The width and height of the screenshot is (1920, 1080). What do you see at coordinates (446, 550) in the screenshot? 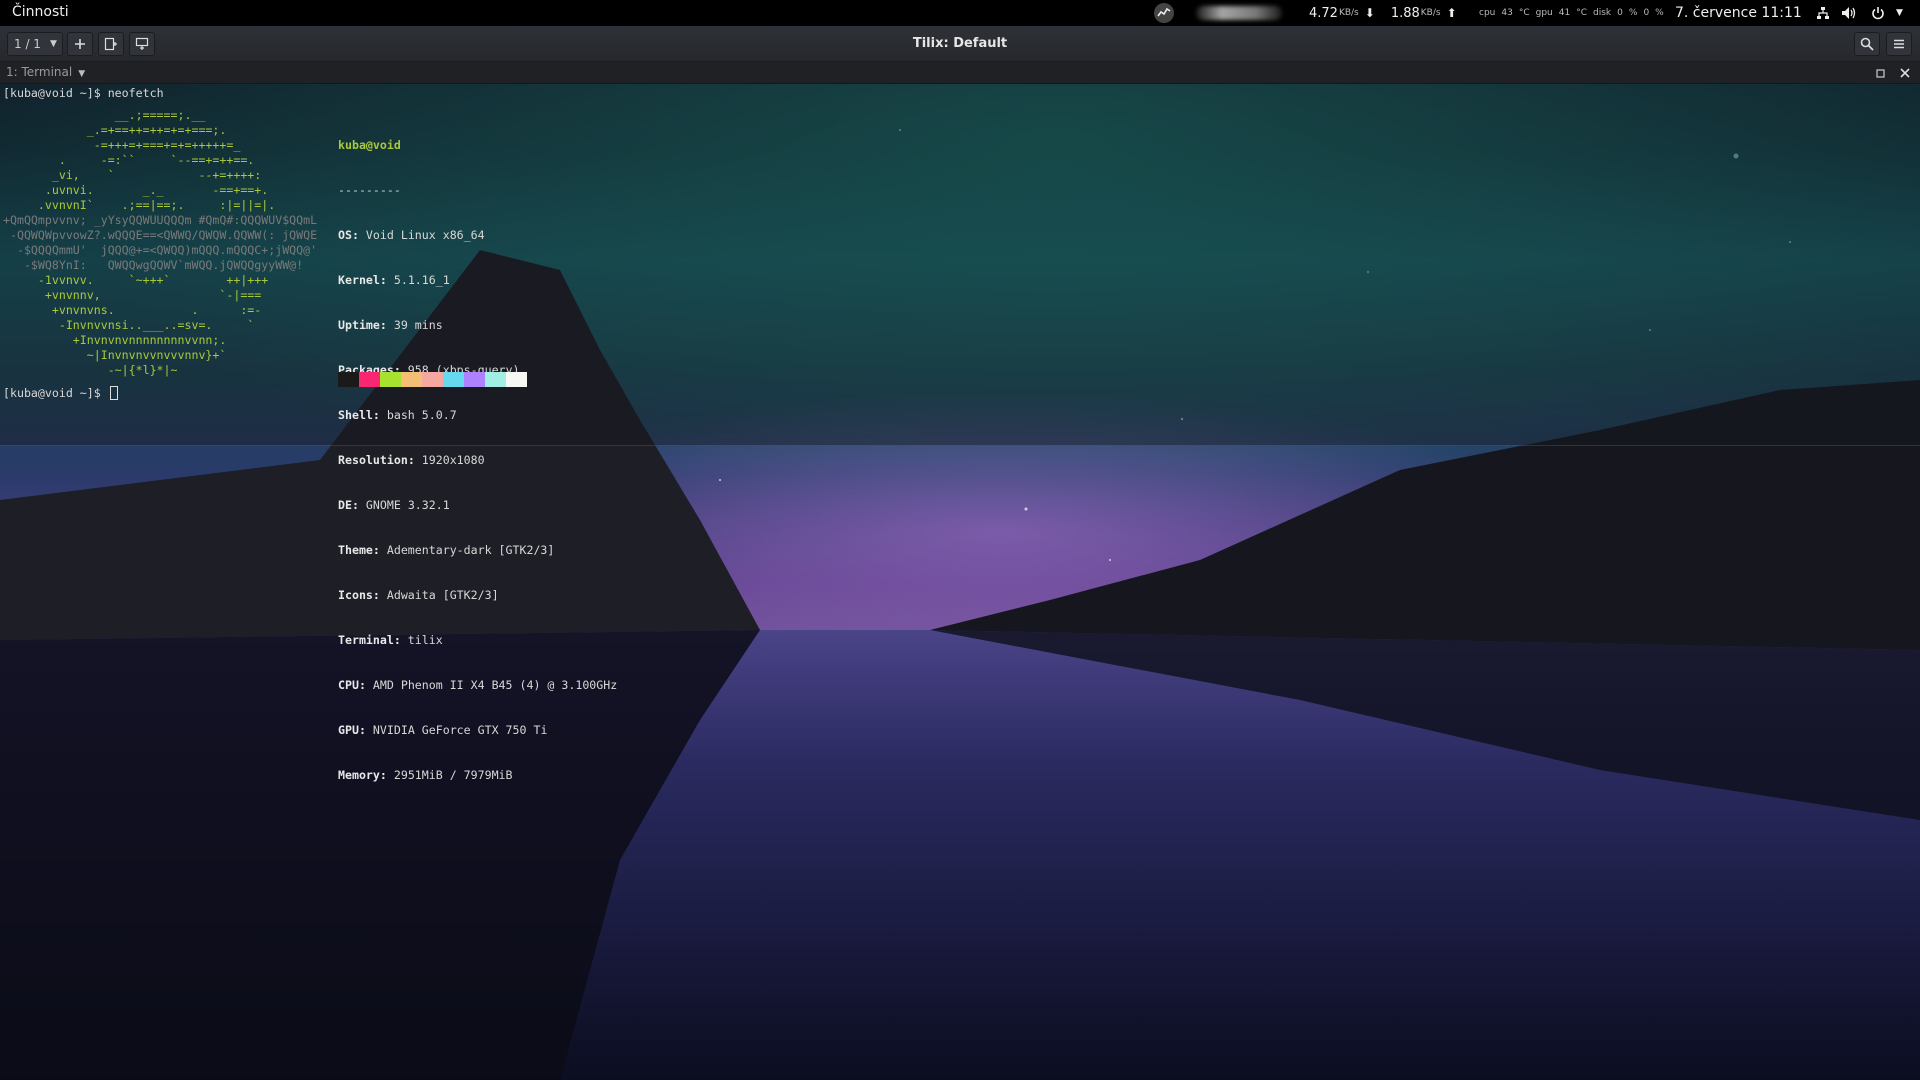
I see `info-row: Theme: Adementary-dark [GTK2/3]` at bounding box center [446, 550].